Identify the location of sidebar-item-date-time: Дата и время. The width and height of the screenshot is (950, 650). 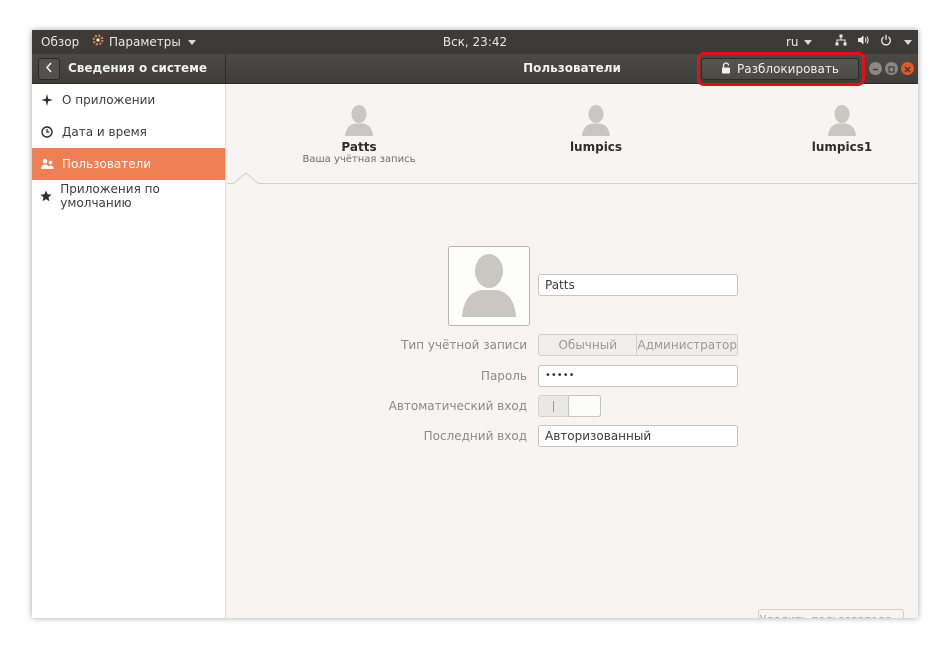
(128, 132).